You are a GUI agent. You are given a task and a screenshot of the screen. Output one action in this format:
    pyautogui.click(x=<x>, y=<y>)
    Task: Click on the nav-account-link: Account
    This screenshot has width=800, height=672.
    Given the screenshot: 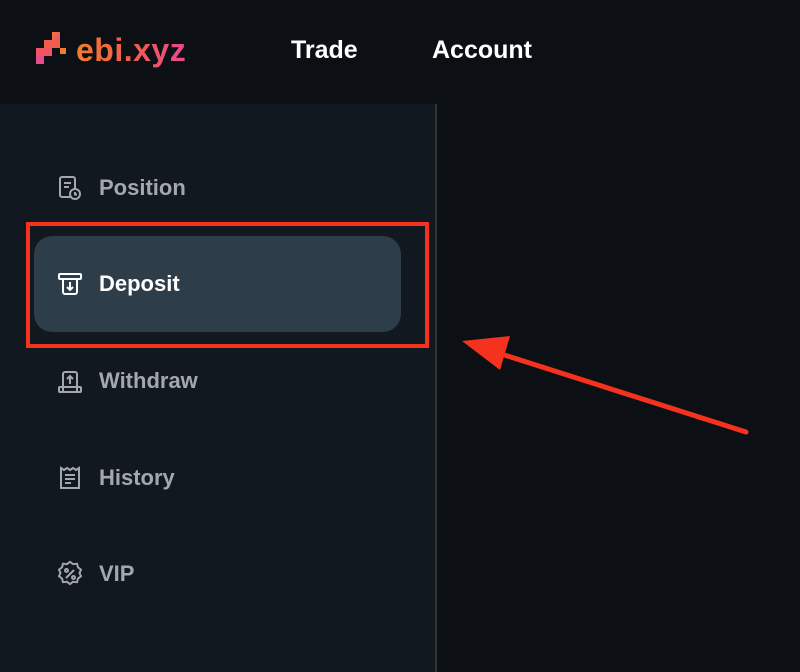 What is the action you would take?
    pyautogui.click(x=482, y=50)
    